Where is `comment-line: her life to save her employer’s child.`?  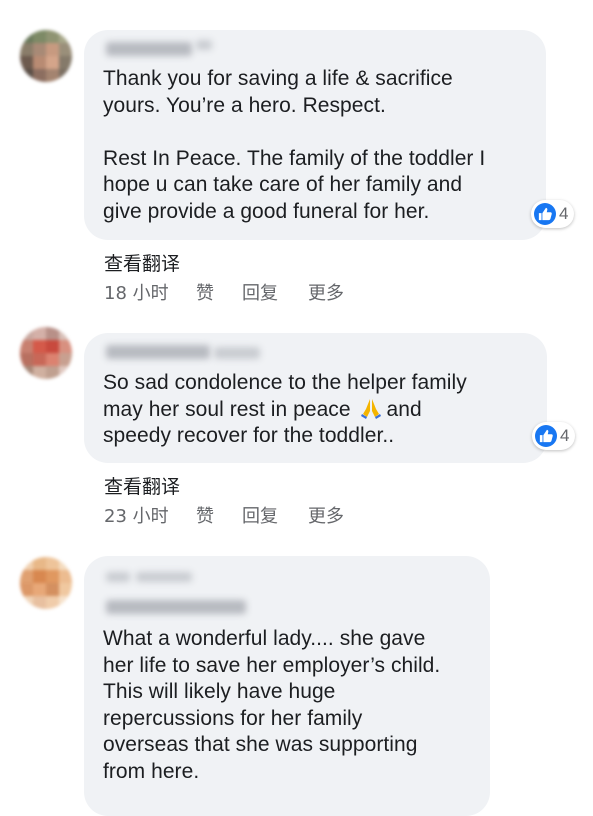
comment-line: her life to save her employer’s child. is located at coordinates (272, 665).